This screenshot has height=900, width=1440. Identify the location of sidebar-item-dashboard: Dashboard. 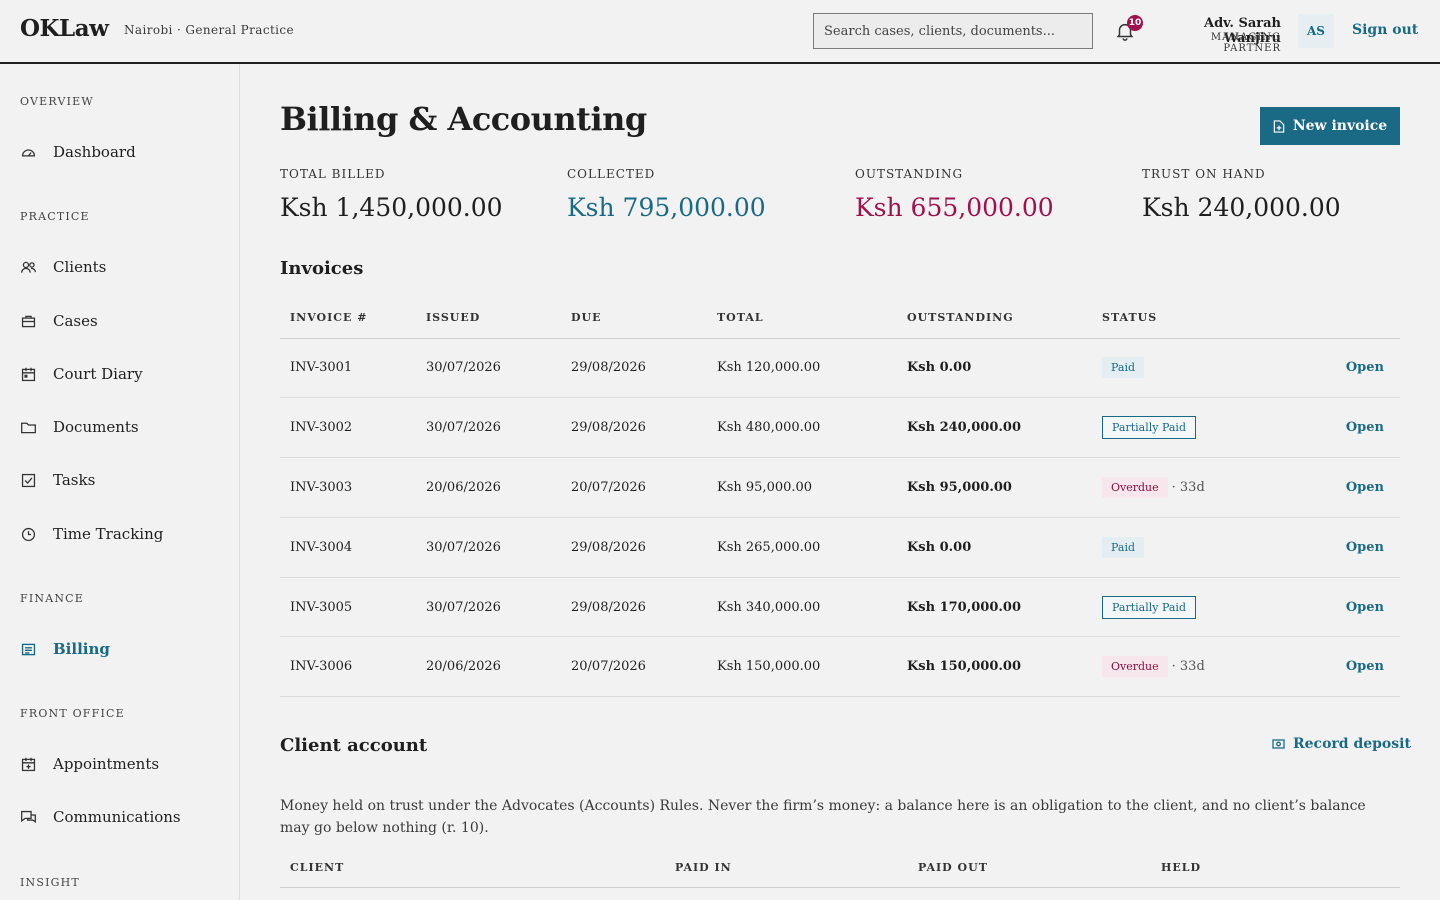
(120, 152).